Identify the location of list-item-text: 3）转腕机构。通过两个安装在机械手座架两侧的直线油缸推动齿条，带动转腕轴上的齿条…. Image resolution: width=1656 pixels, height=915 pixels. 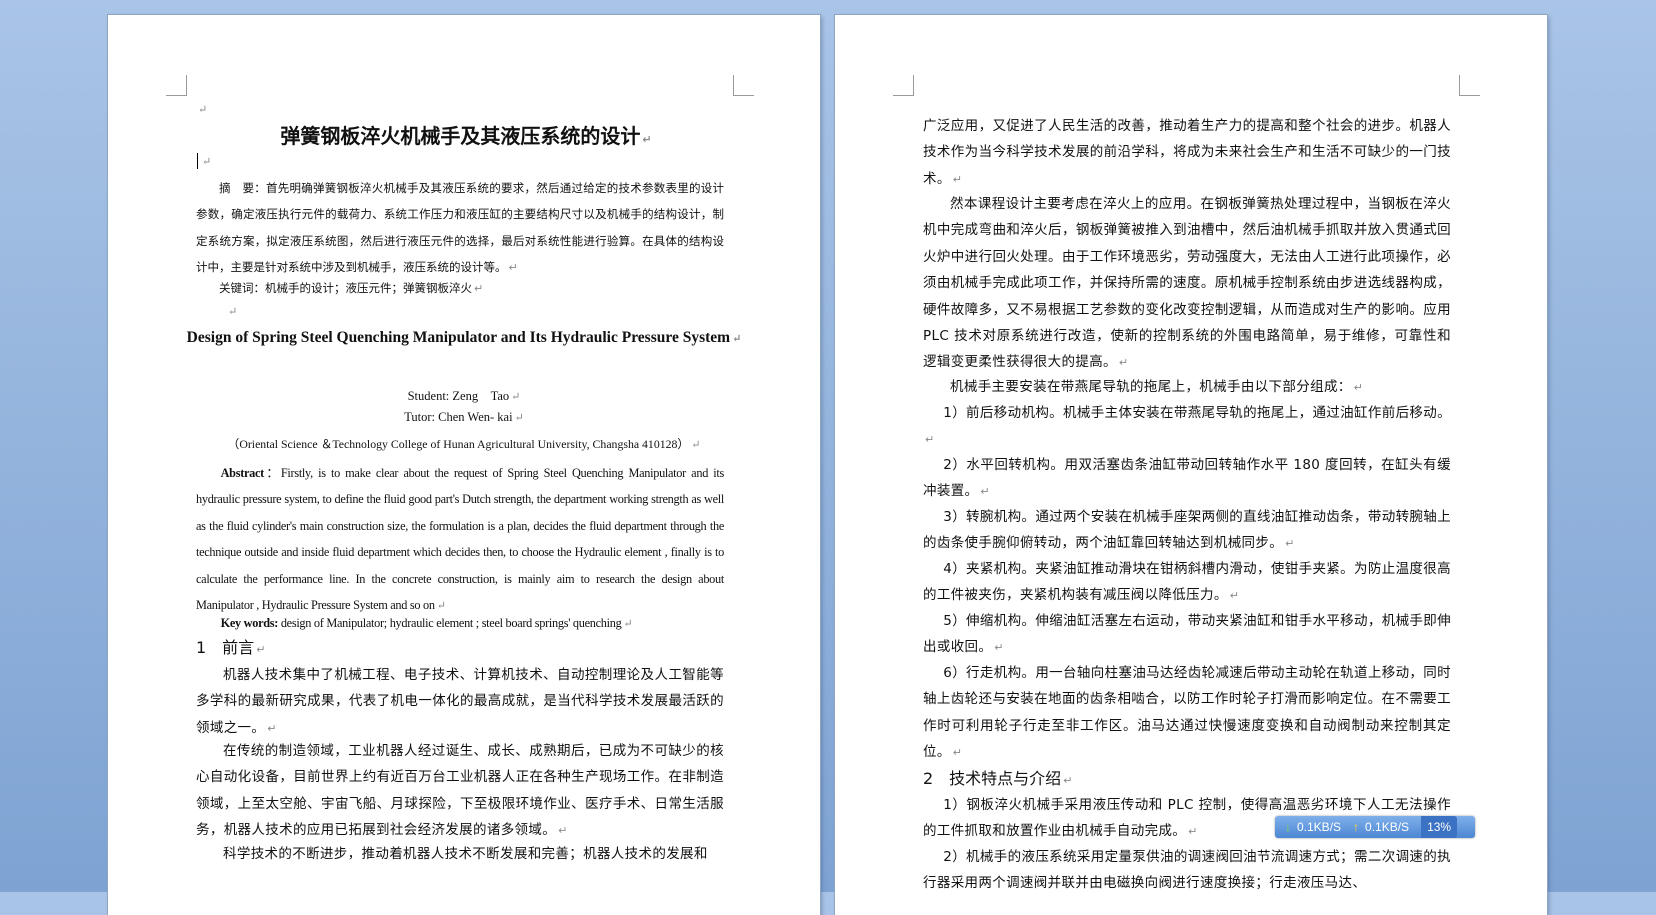
(1187, 530).